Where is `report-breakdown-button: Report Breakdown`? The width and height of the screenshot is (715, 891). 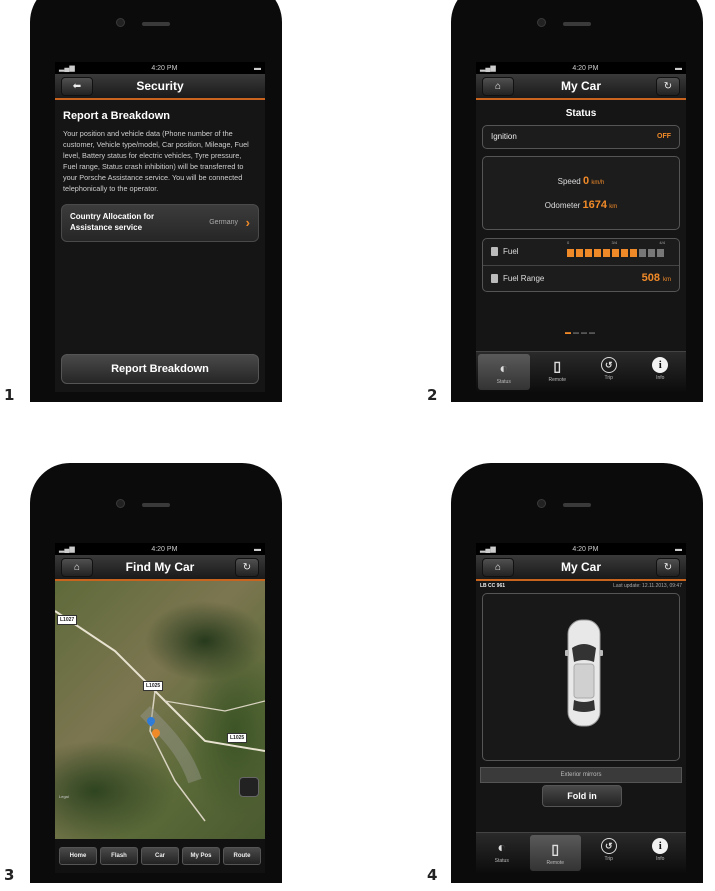
report-breakdown-button: Report Breakdown is located at coordinates (160, 369).